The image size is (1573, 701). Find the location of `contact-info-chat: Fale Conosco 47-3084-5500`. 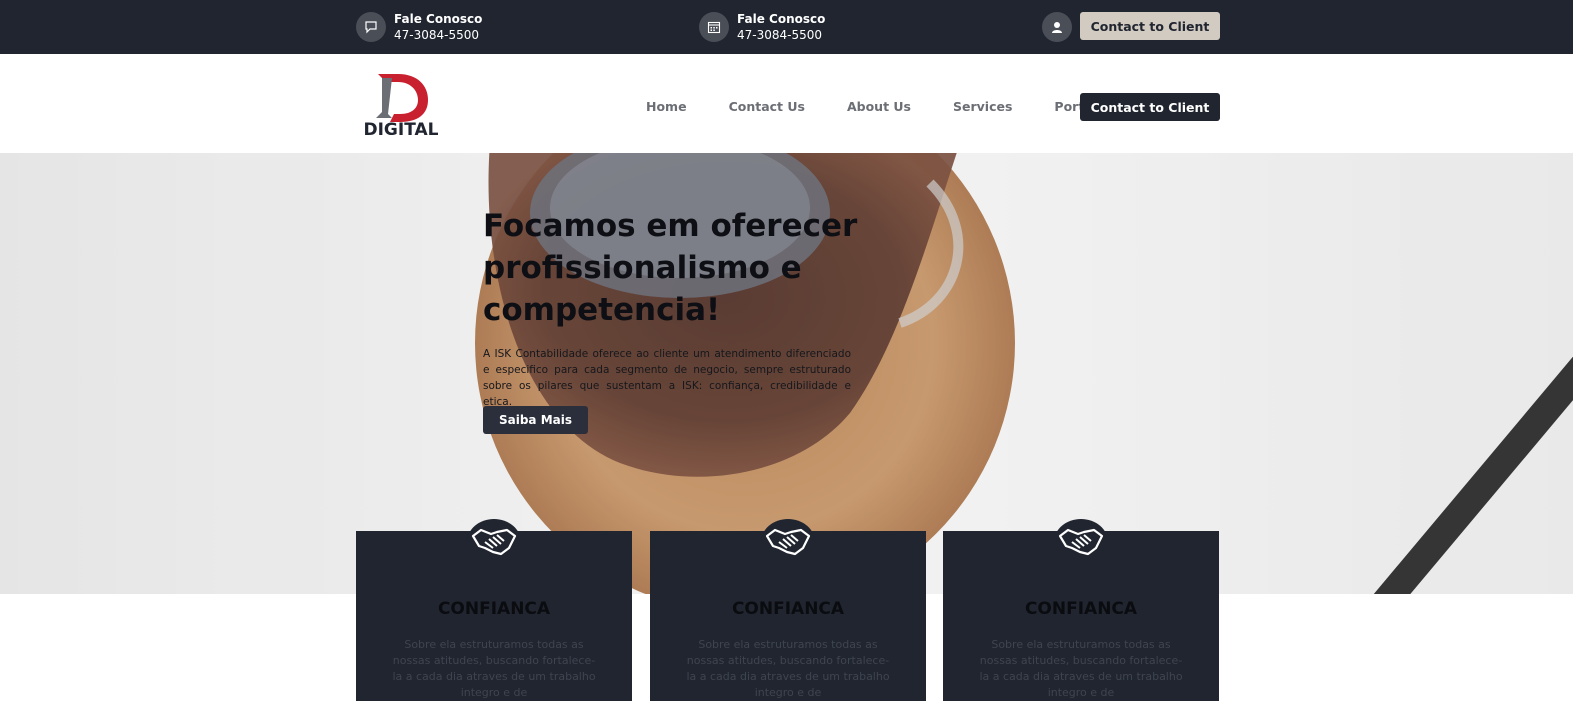

contact-info-chat: Fale Conosco 47-3084-5500 is located at coordinates (419, 27).